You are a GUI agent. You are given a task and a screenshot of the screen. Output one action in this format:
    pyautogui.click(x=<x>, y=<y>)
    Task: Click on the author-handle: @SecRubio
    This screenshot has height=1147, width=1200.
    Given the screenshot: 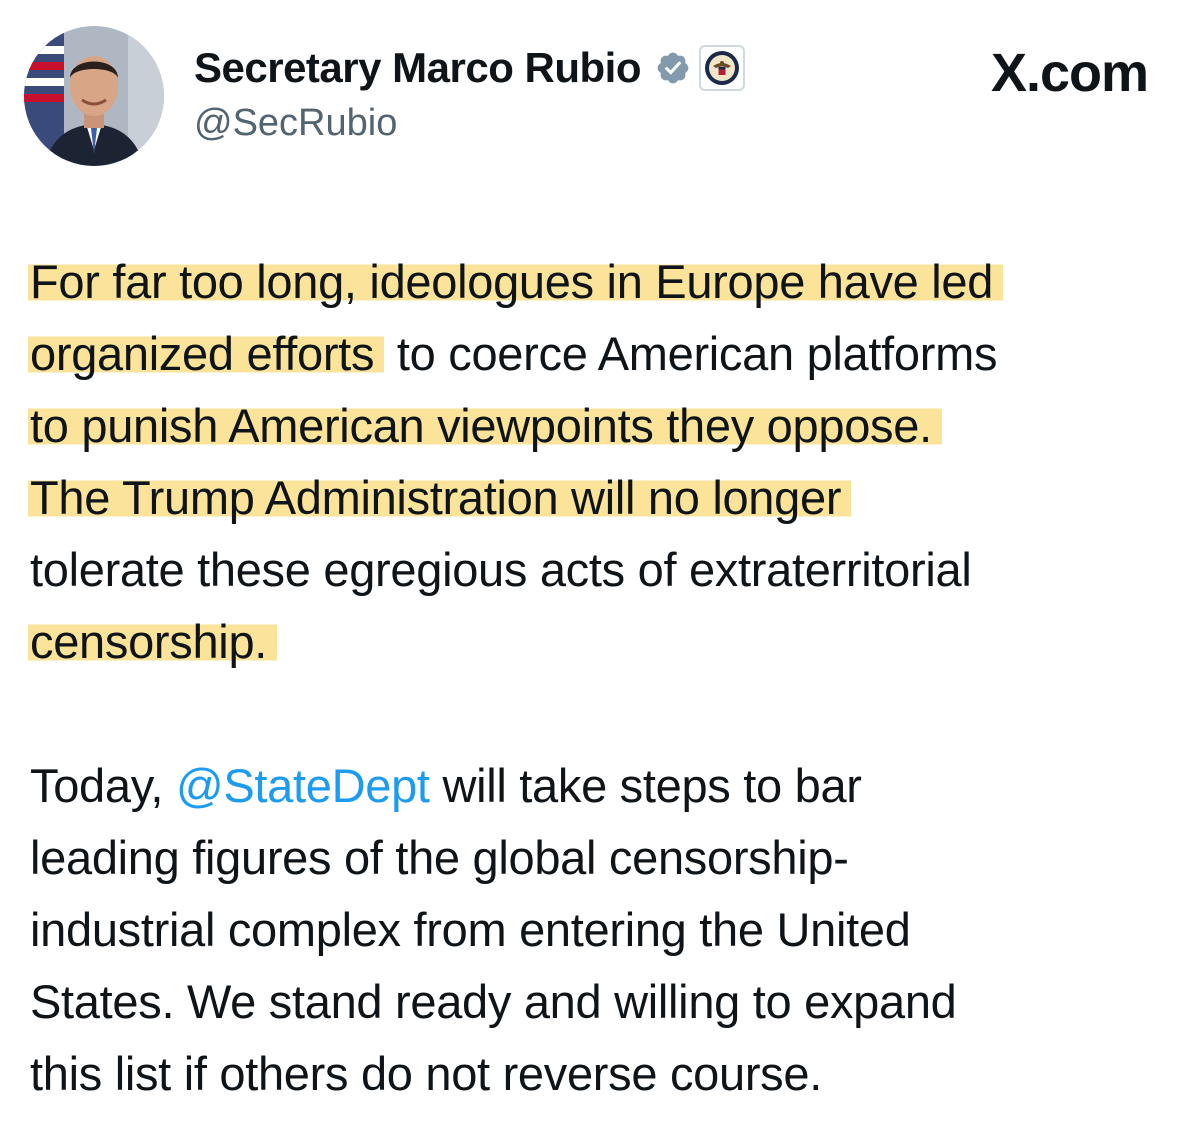 What is the action you would take?
    pyautogui.click(x=295, y=123)
    